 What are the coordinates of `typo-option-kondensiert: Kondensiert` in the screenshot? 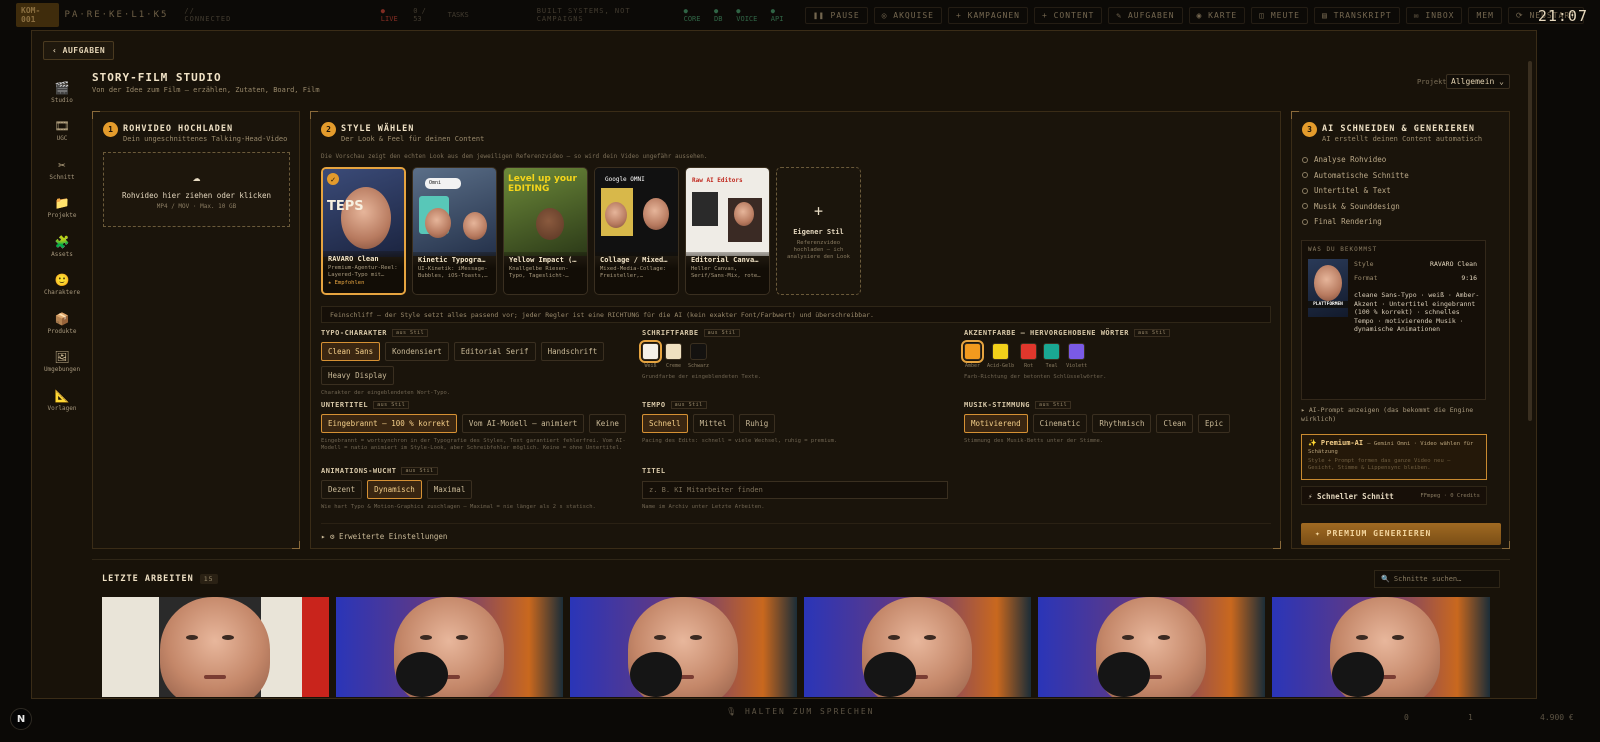 It's located at (417, 351).